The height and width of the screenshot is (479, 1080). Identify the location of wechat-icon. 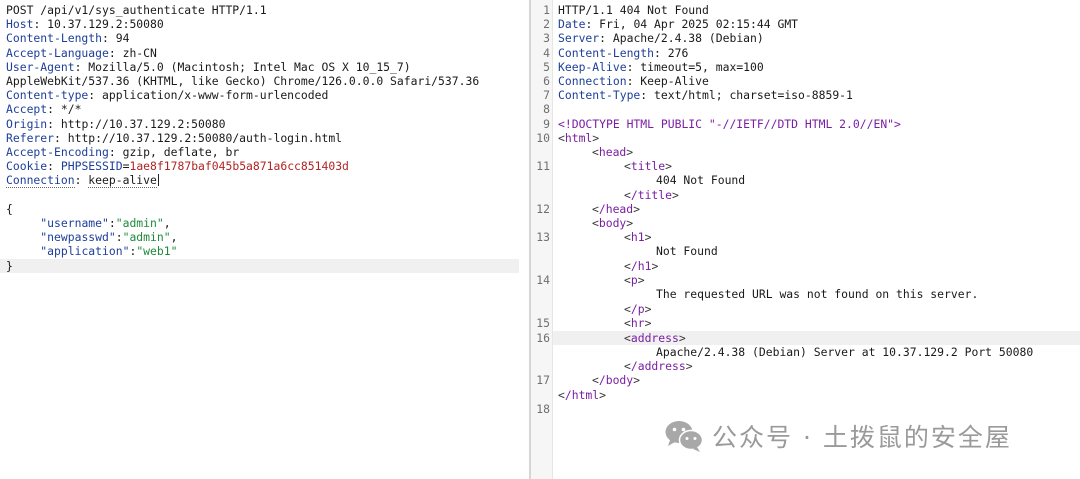
(684, 436).